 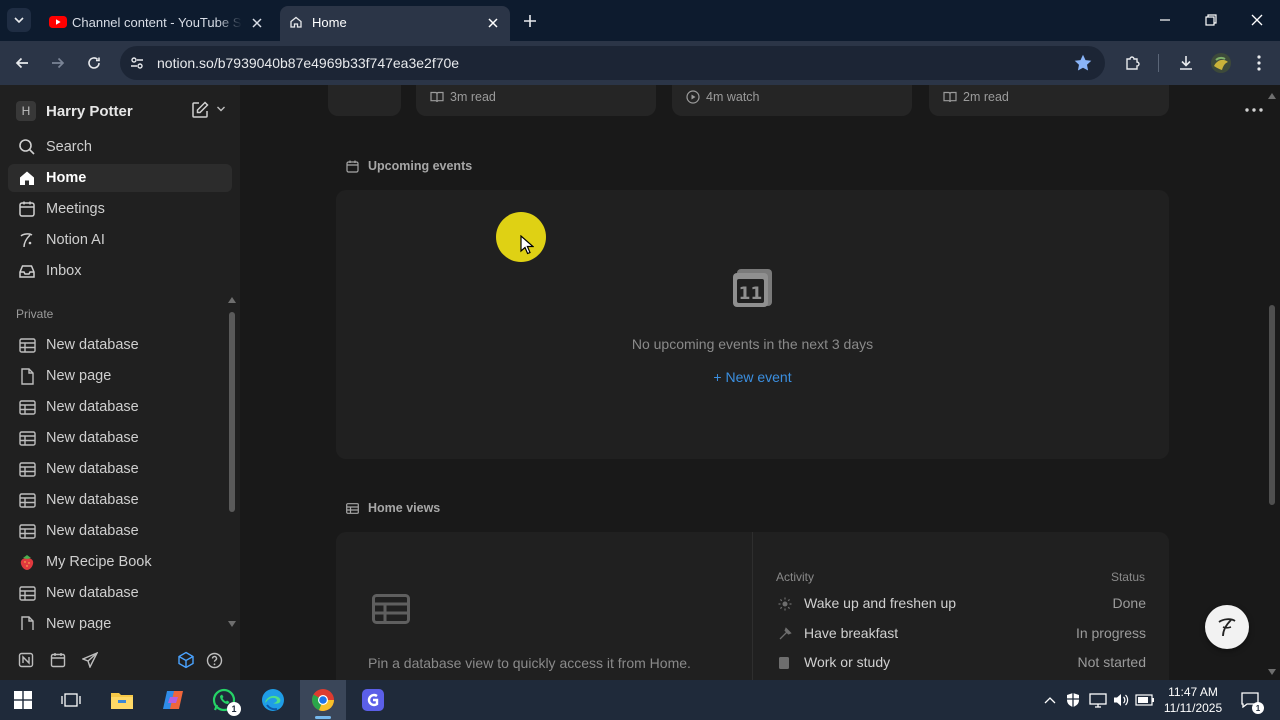 I want to click on chrome-button, so click(x=323, y=700).